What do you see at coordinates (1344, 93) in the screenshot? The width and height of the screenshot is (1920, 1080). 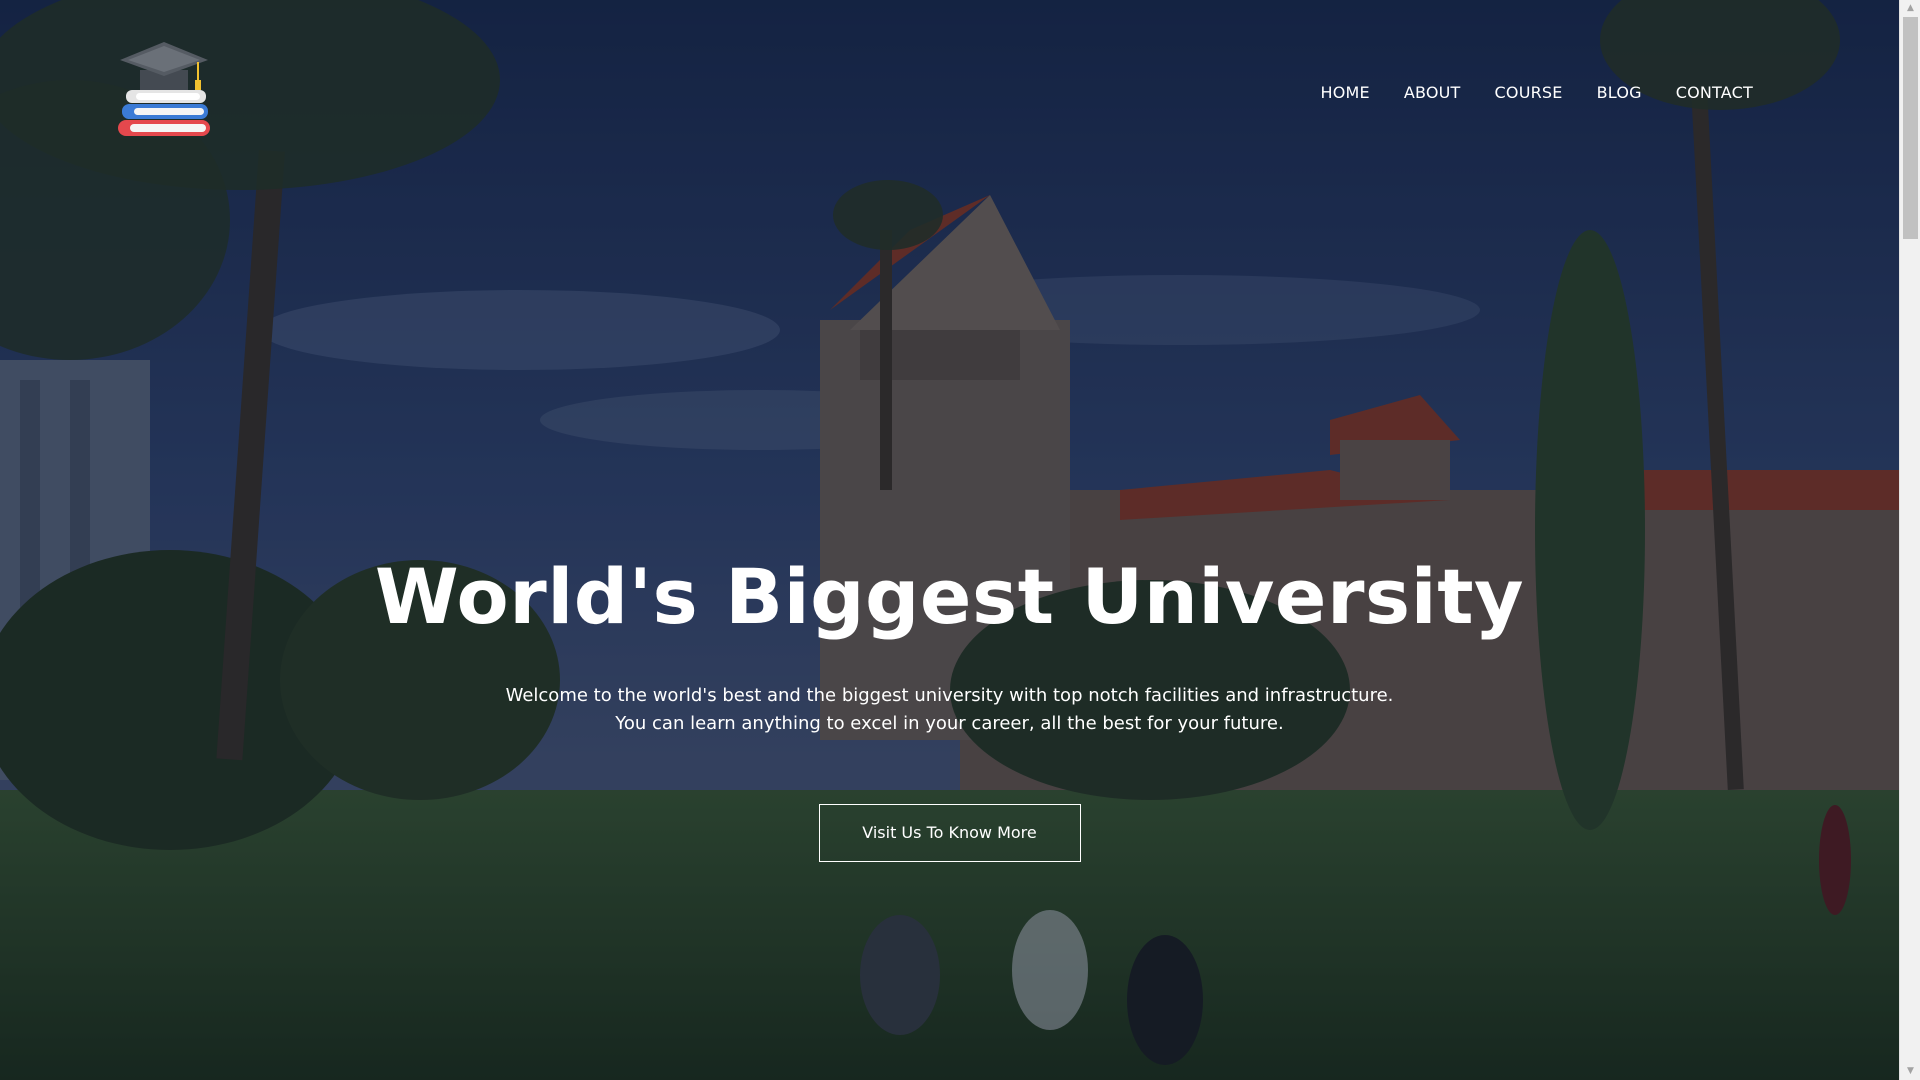 I see `nav-item-home: HOME` at bounding box center [1344, 93].